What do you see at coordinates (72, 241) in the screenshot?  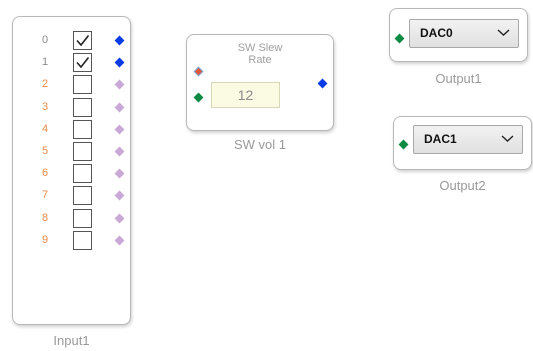 I see `input-row: 9` at bounding box center [72, 241].